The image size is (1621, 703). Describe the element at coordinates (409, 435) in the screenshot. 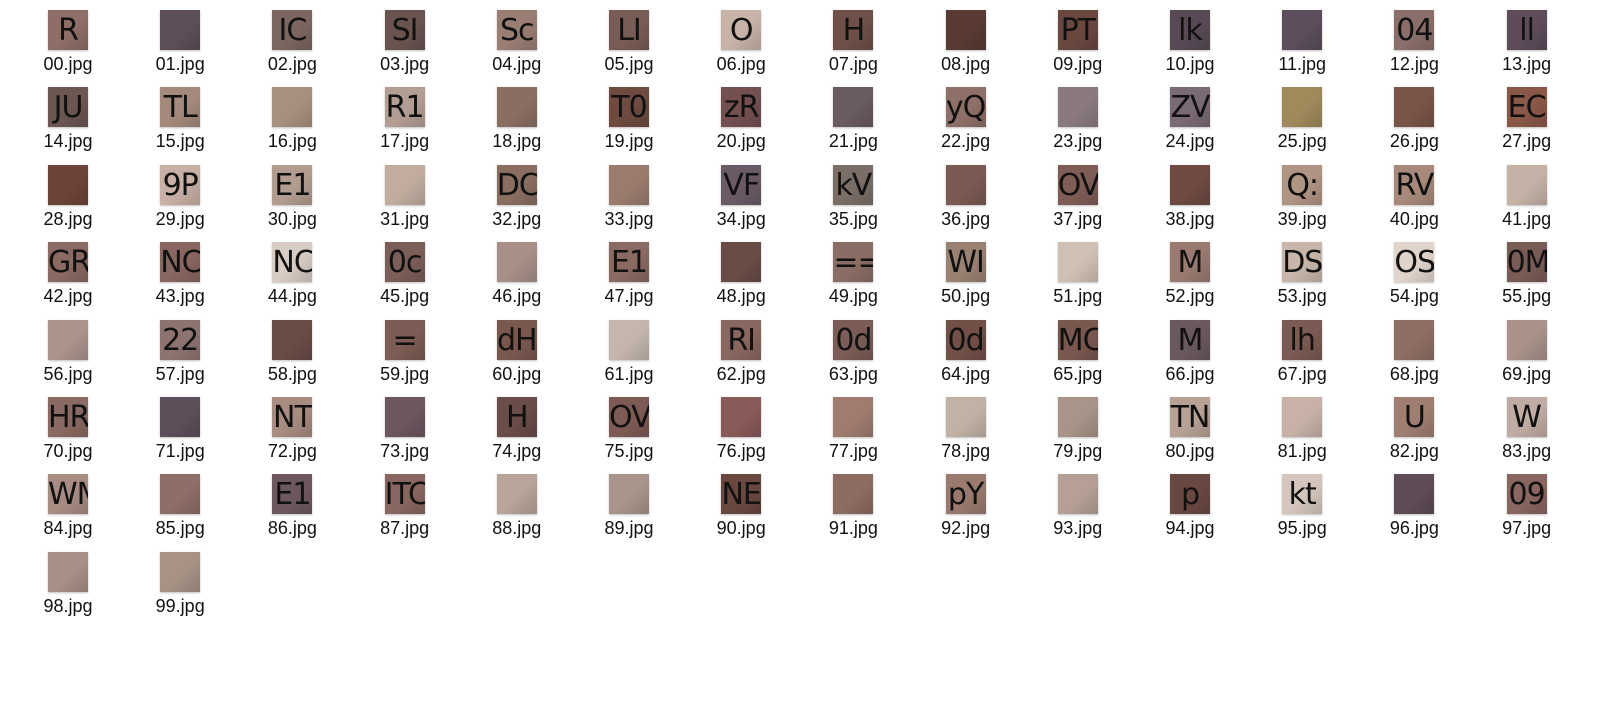

I see `file-item: 73.jpg` at that location.